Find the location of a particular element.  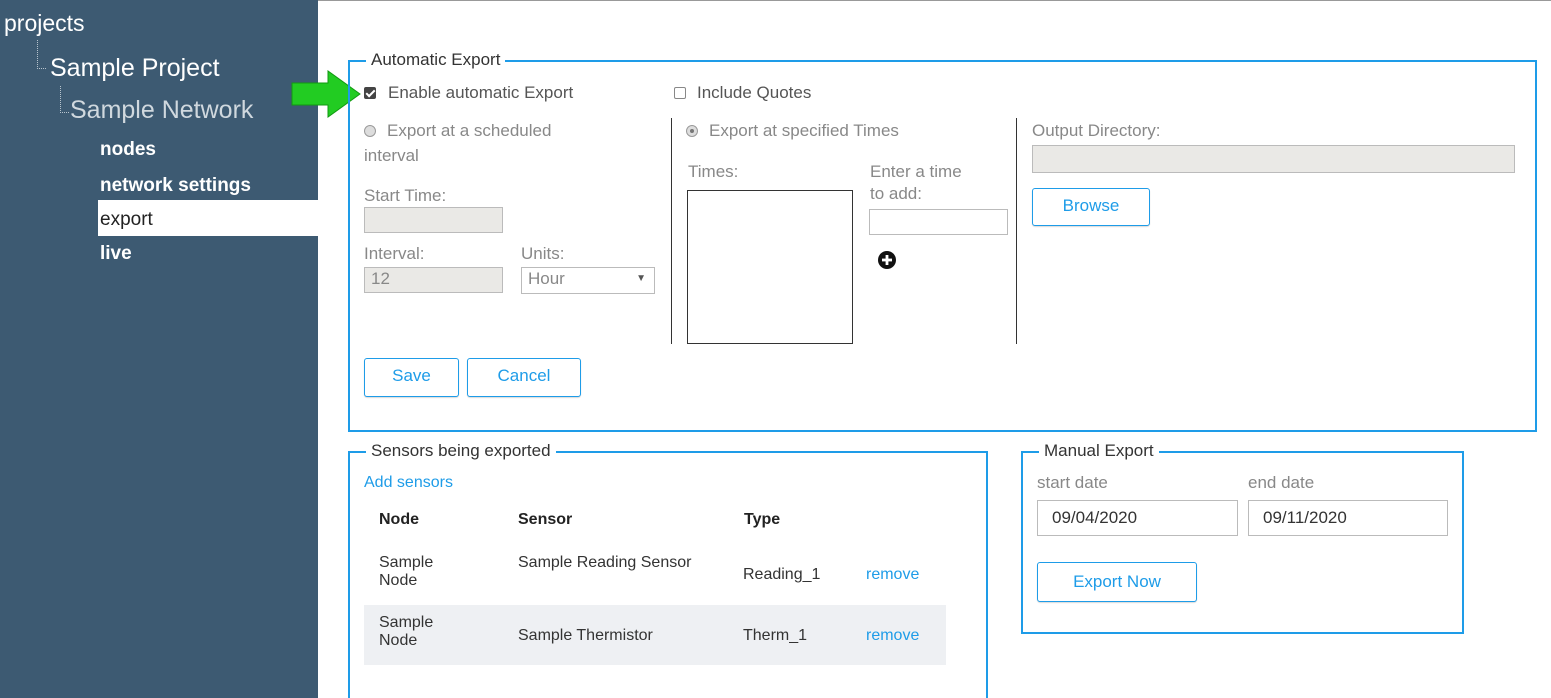

export-now-button: Export Now is located at coordinates (1117, 582).